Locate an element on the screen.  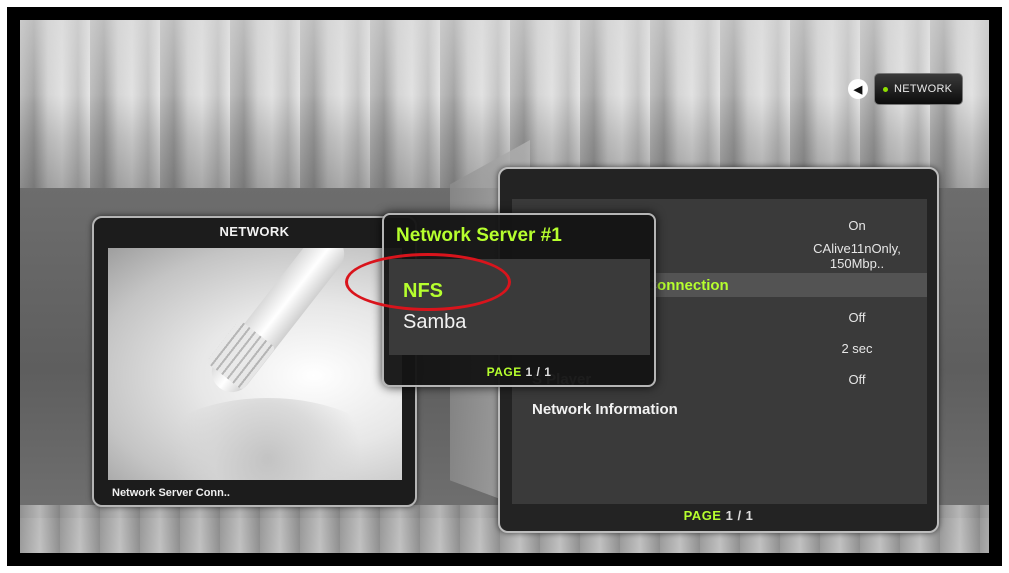
popup-page-label: PAGE is located at coordinates (504, 372).